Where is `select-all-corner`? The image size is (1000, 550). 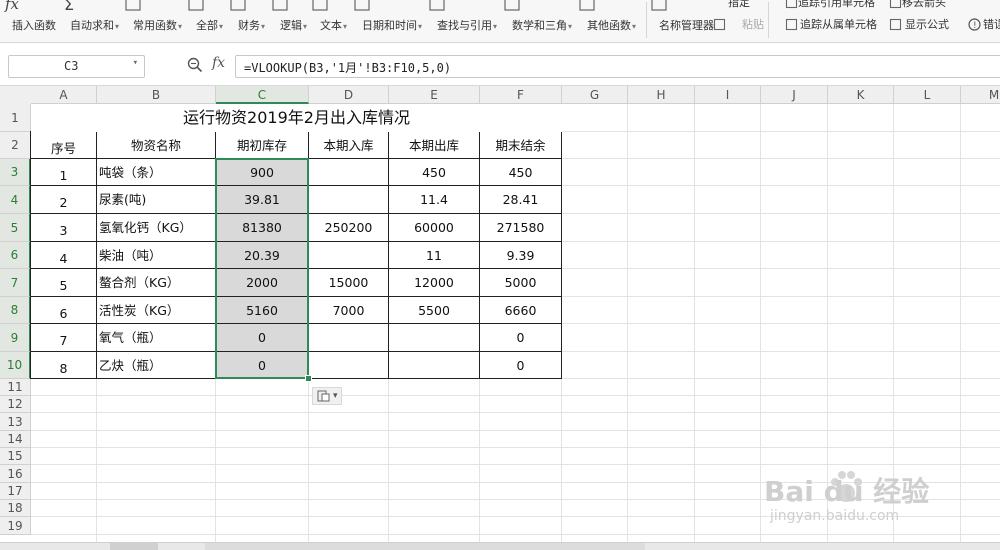
select-all-corner is located at coordinates (16, 95).